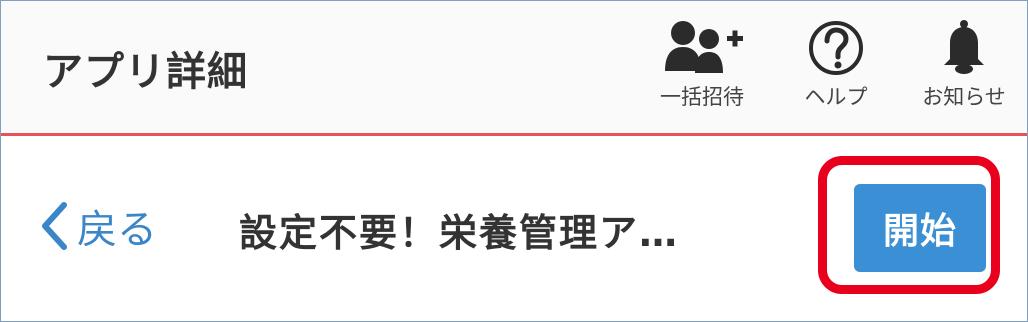 The width and height of the screenshot is (1028, 322). Describe the element at coordinates (54, 226) in the screenshot. I see `chevron-left-icon` at that location.